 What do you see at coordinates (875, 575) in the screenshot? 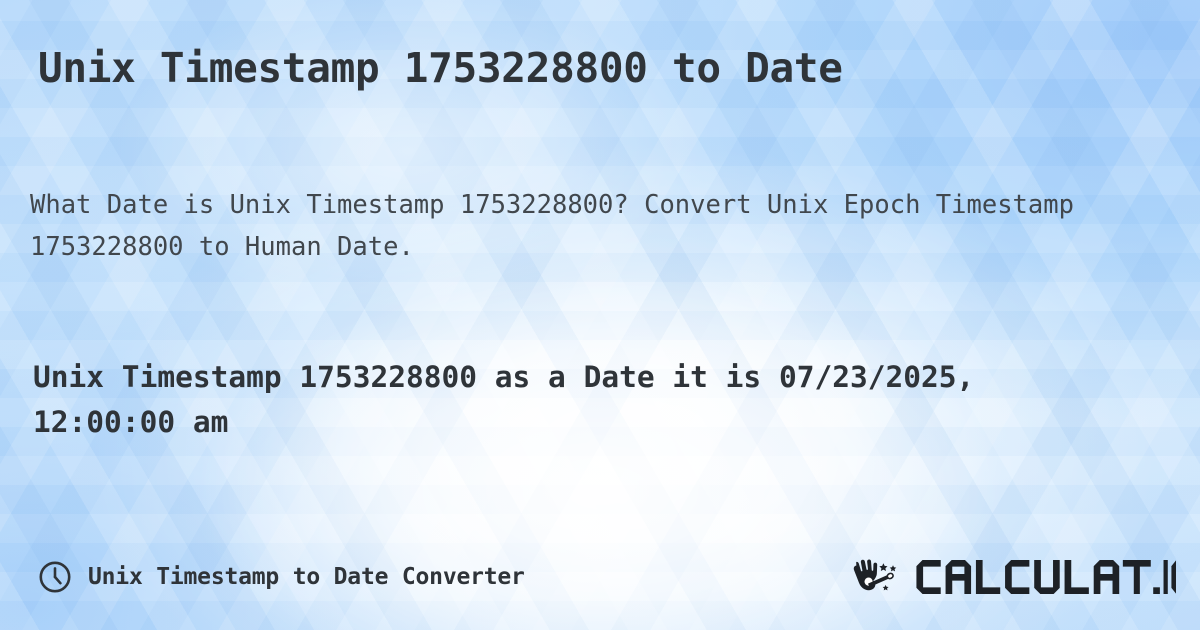
I see `magic-wand-hand-icon` at bounding box center [875, 575].